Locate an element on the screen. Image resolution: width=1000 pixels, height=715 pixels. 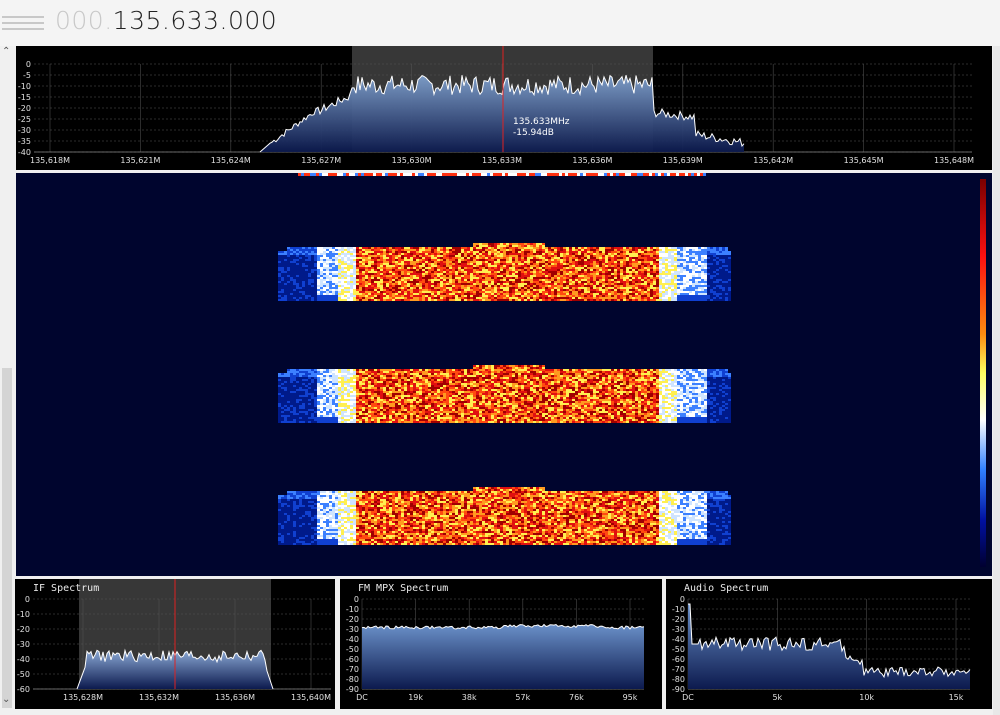
vertical-scrollbar: ⌃ ⌄ is located at coordinates (7, 380).